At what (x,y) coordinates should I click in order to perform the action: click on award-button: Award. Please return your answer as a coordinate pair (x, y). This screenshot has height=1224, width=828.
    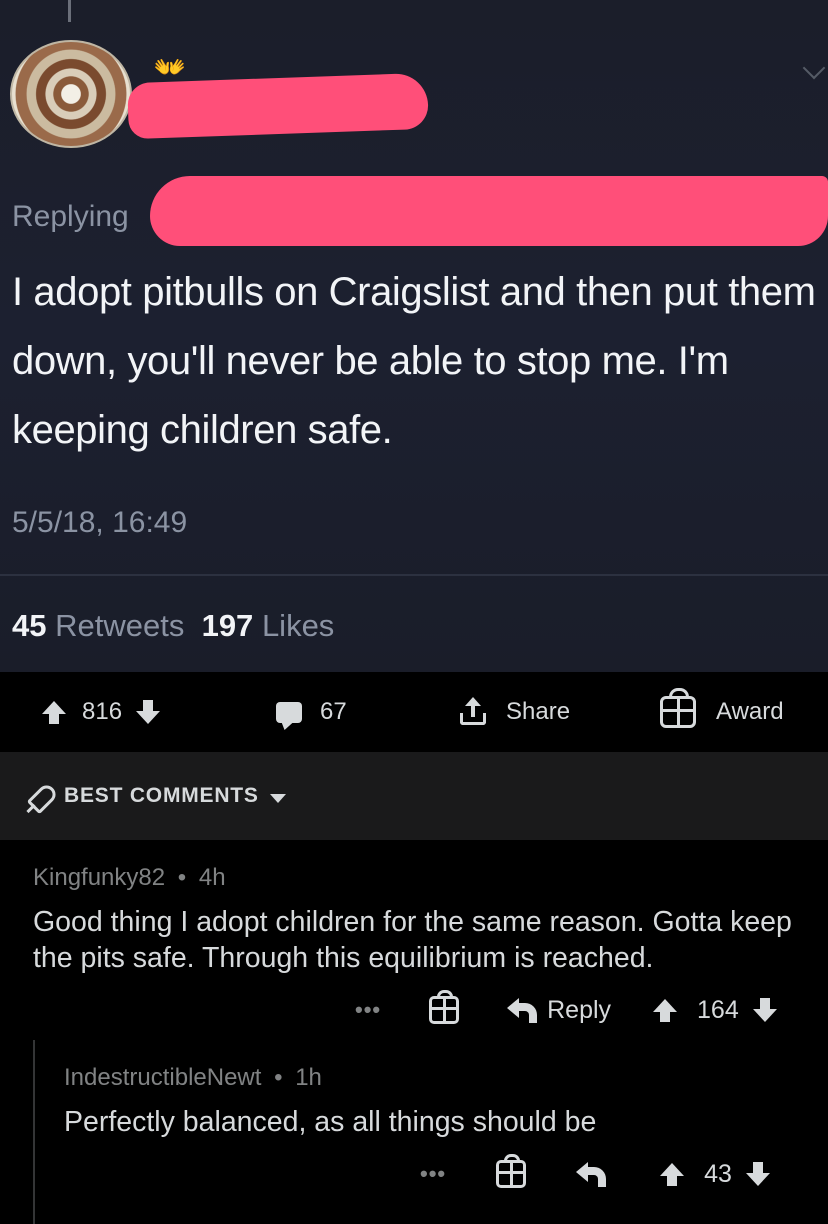
    Looking at the image, I should click on (722, 712).